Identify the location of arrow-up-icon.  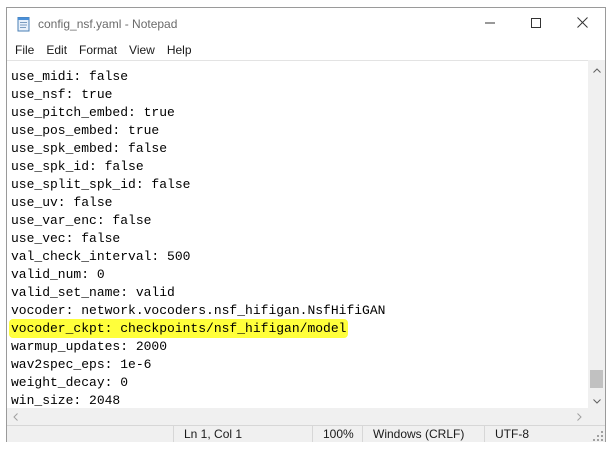
(596, 69).